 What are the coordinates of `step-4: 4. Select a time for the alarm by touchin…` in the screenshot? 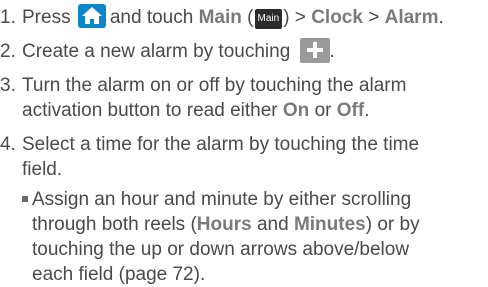 It's located at (209, 144).